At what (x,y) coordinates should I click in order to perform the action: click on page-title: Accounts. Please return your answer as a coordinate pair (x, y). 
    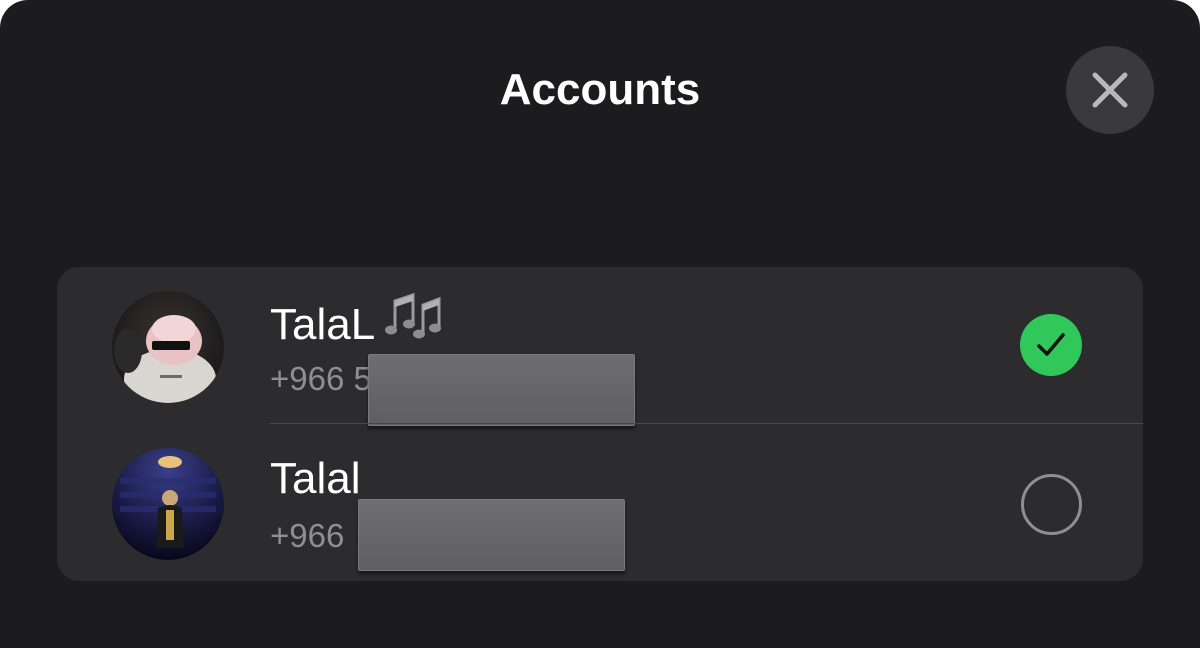
    Looking at the image, I should click on (600, 89).